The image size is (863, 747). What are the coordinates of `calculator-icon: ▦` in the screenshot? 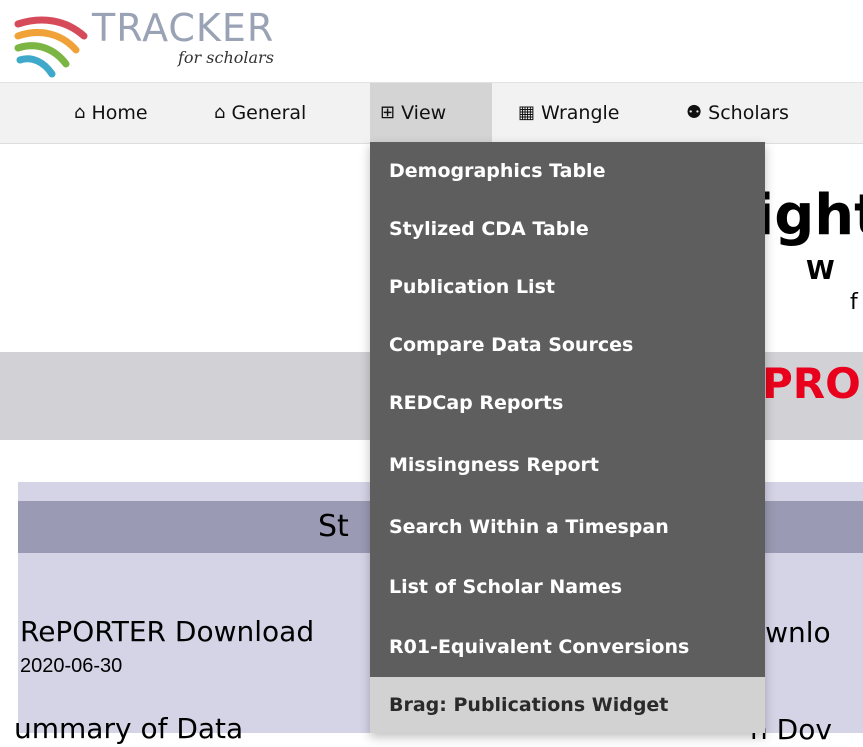 It's located at (527, 112).